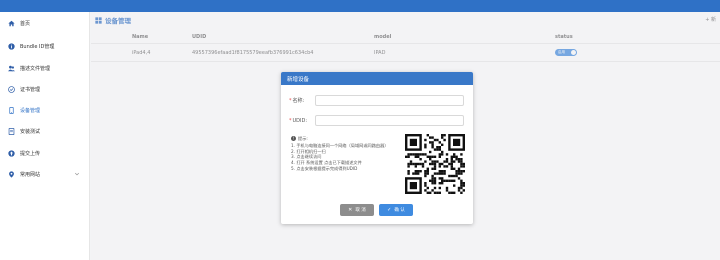  I want to click on info-circle-icon, so click(11, 46).